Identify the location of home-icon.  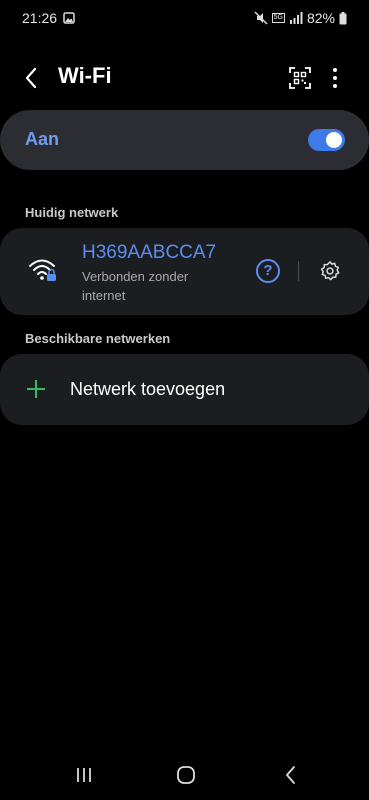
(186, 775).